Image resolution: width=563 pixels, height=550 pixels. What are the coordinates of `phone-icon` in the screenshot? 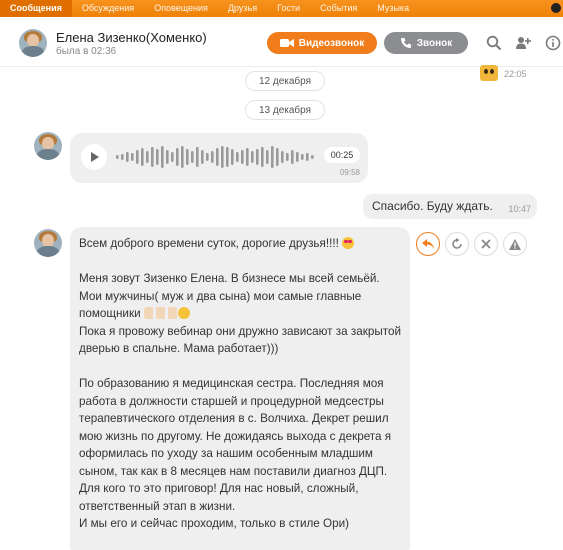 It's located at (405, 43).